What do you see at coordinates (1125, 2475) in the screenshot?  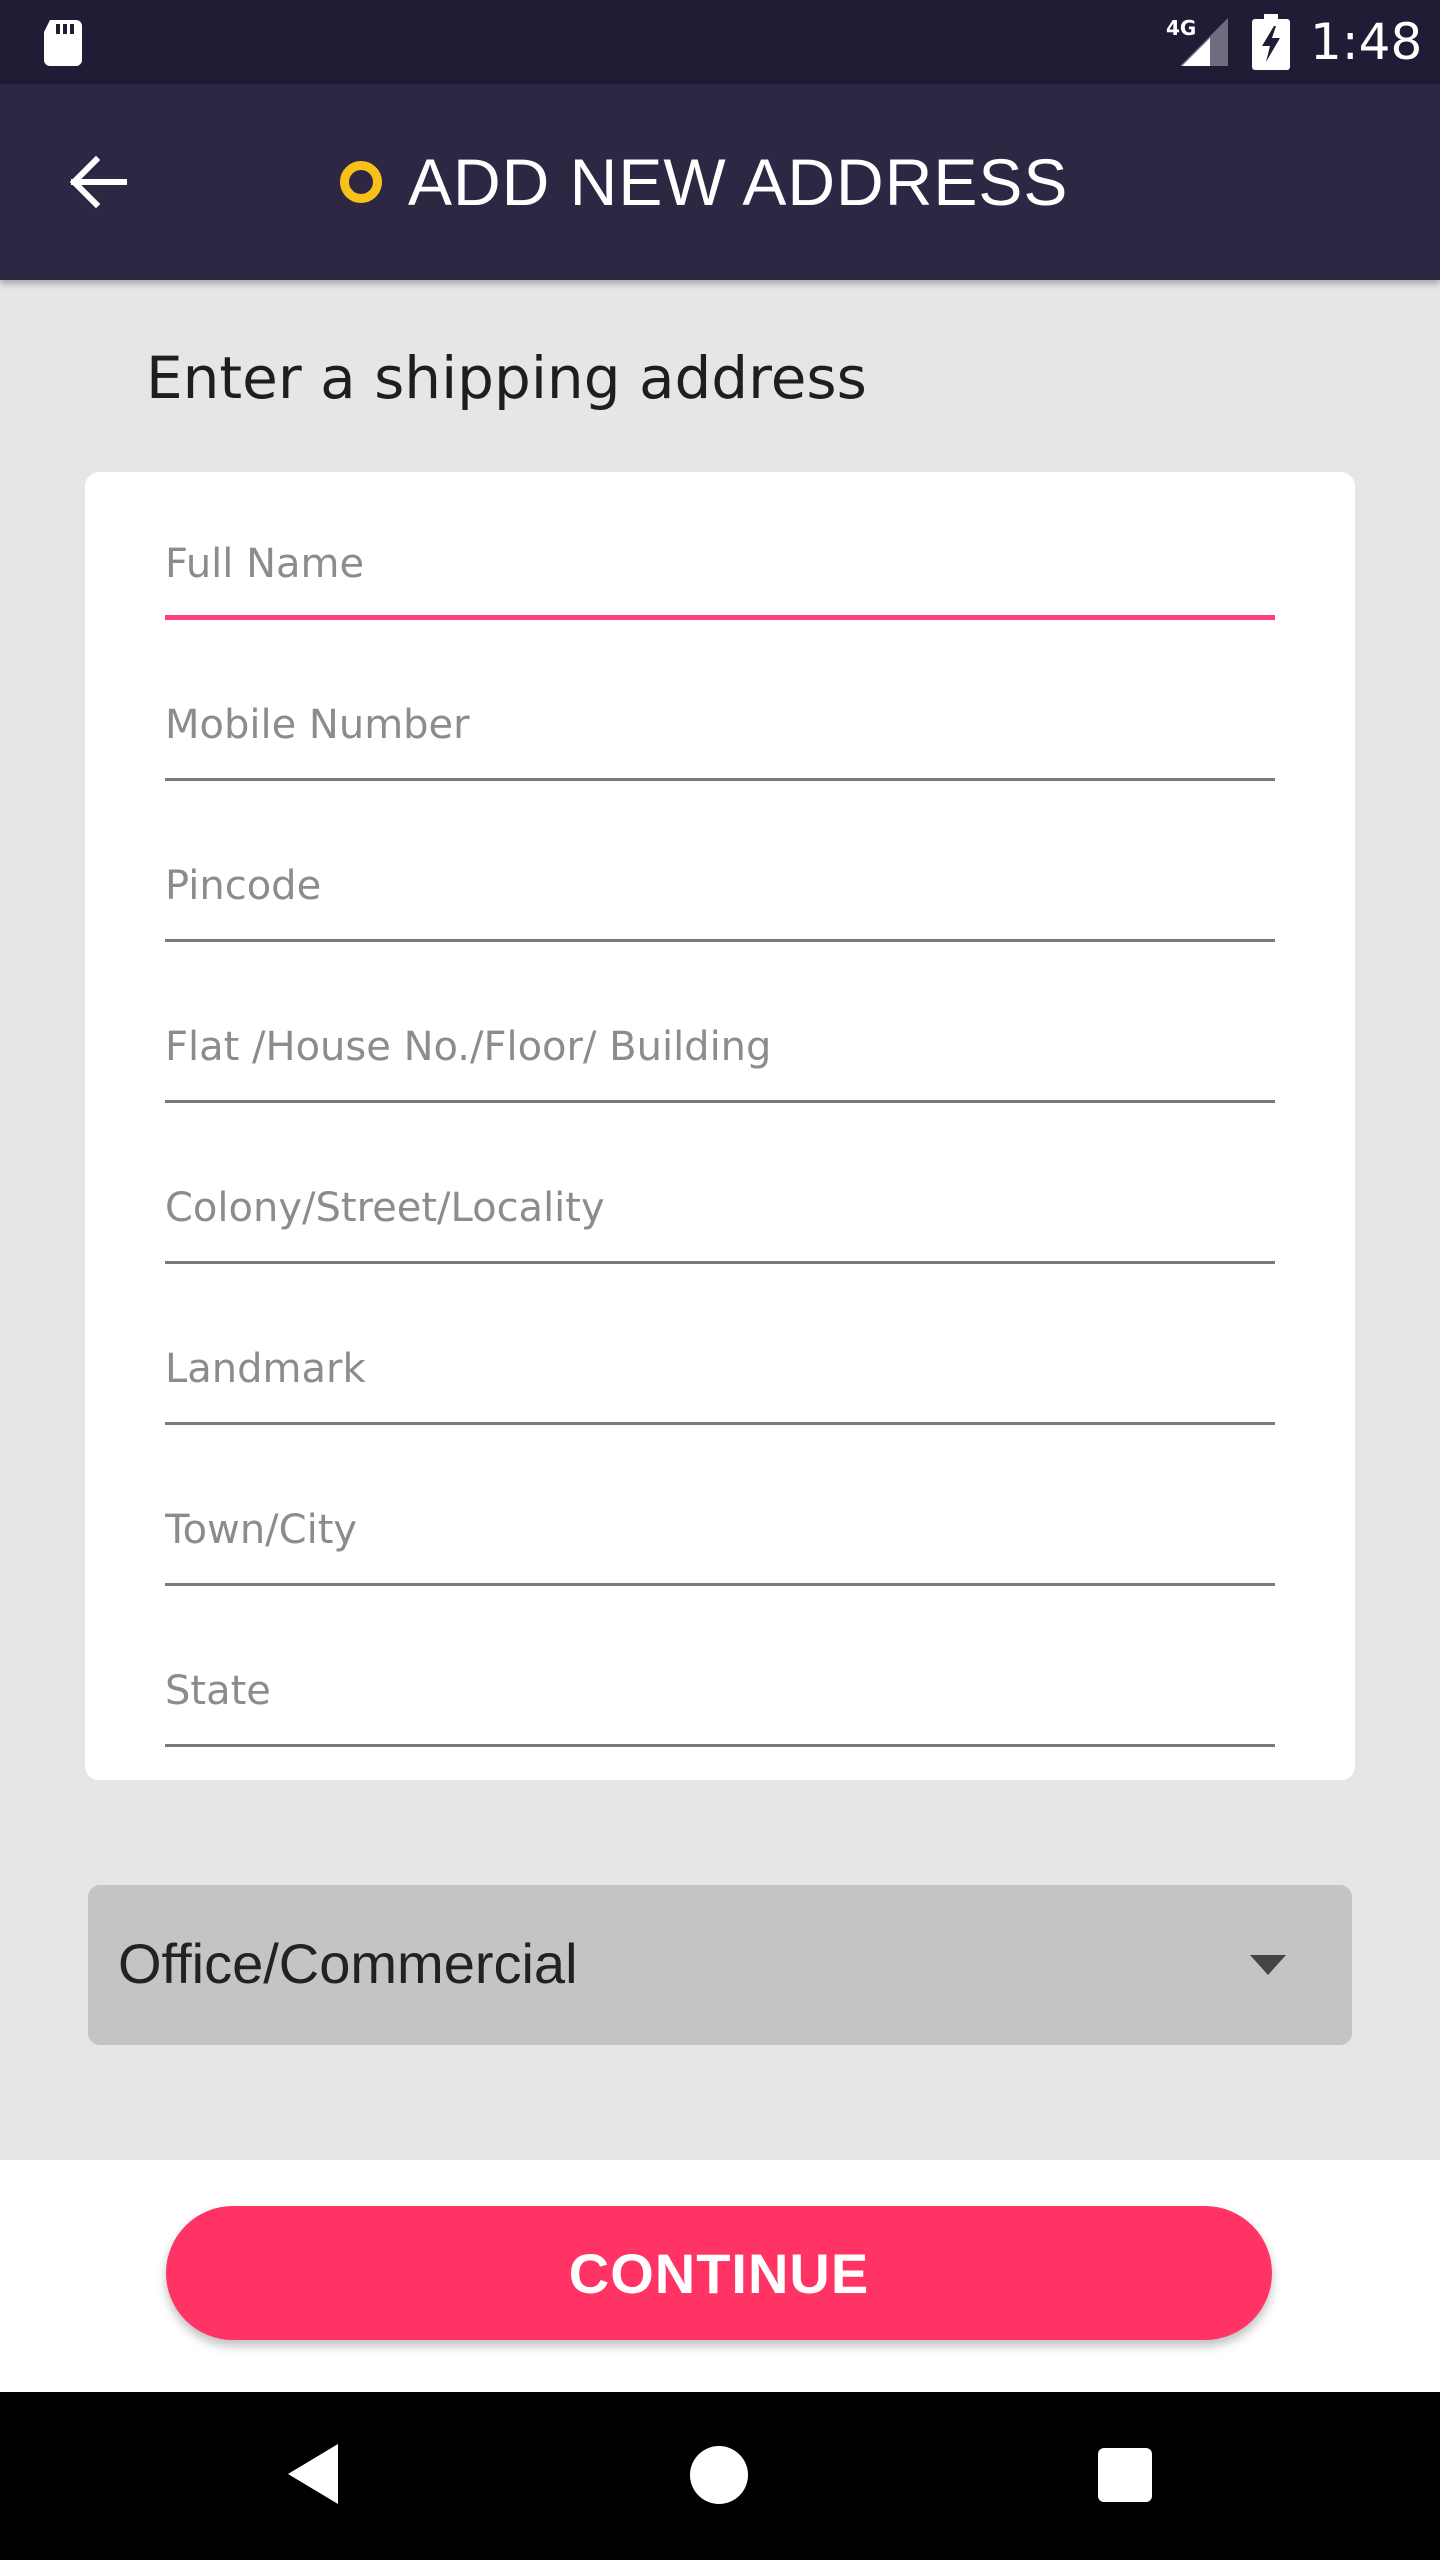 I see `recents-square-icon` at bounding box center [1125, 2475].